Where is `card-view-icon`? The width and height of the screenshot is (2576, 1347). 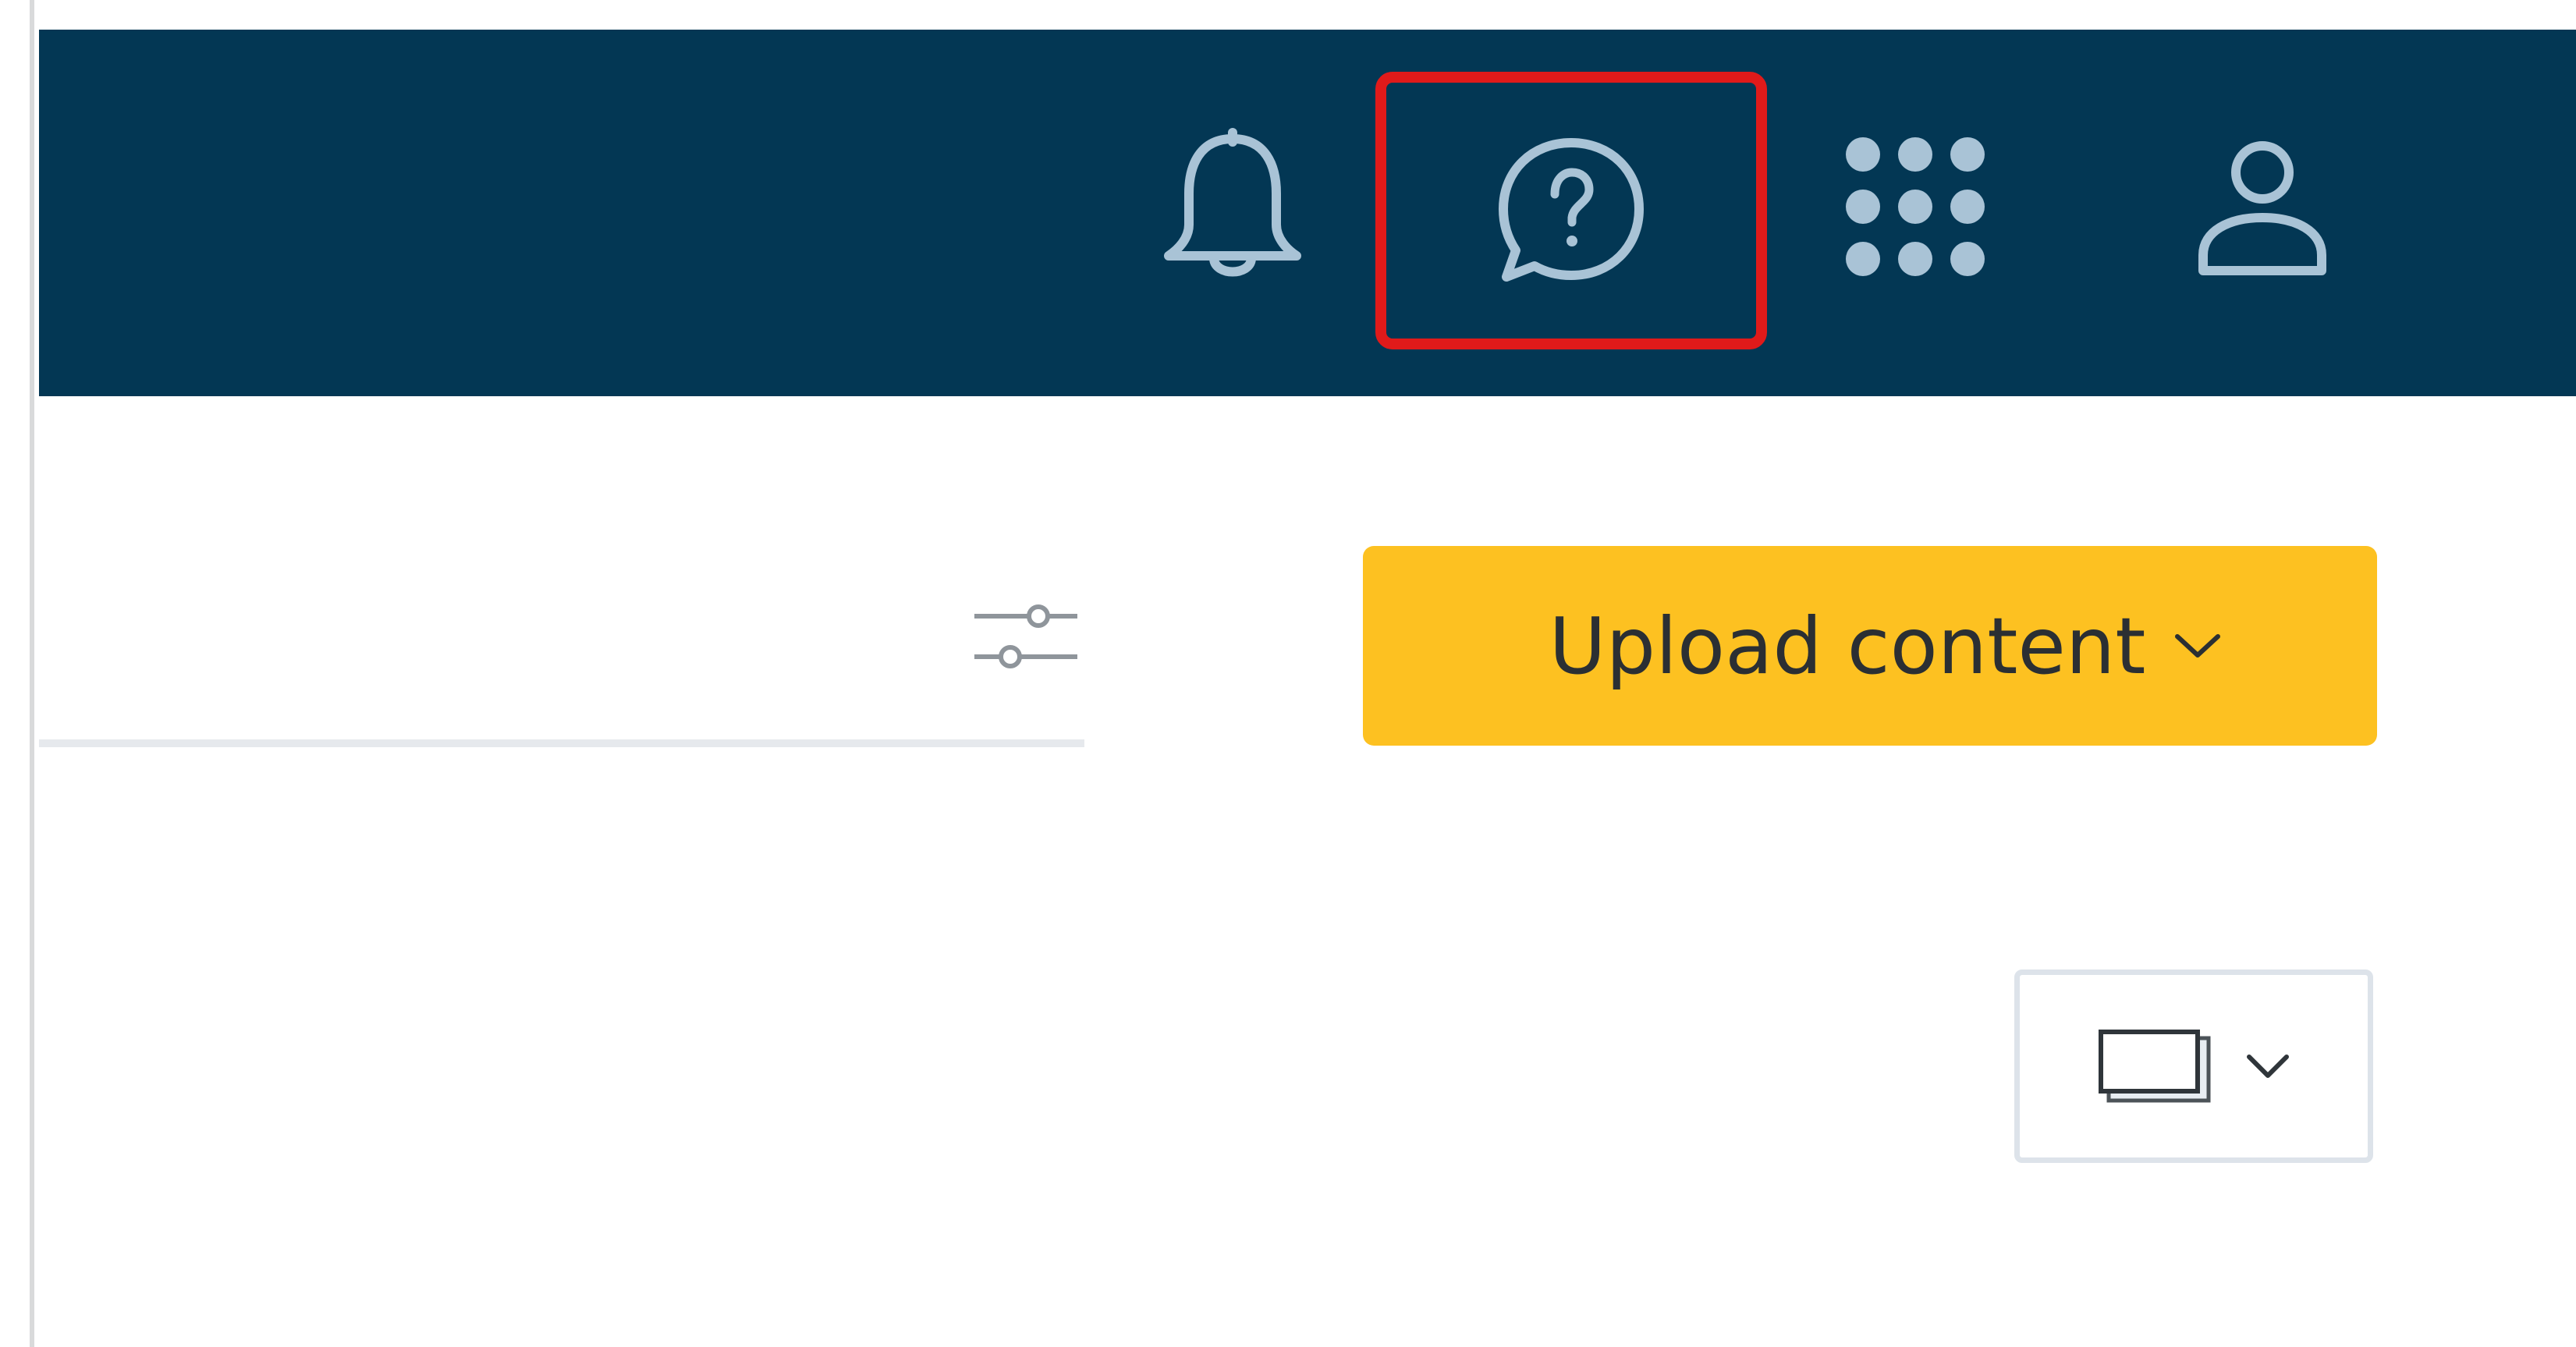
card-view-icon is located at coordinates (2155, 1066).